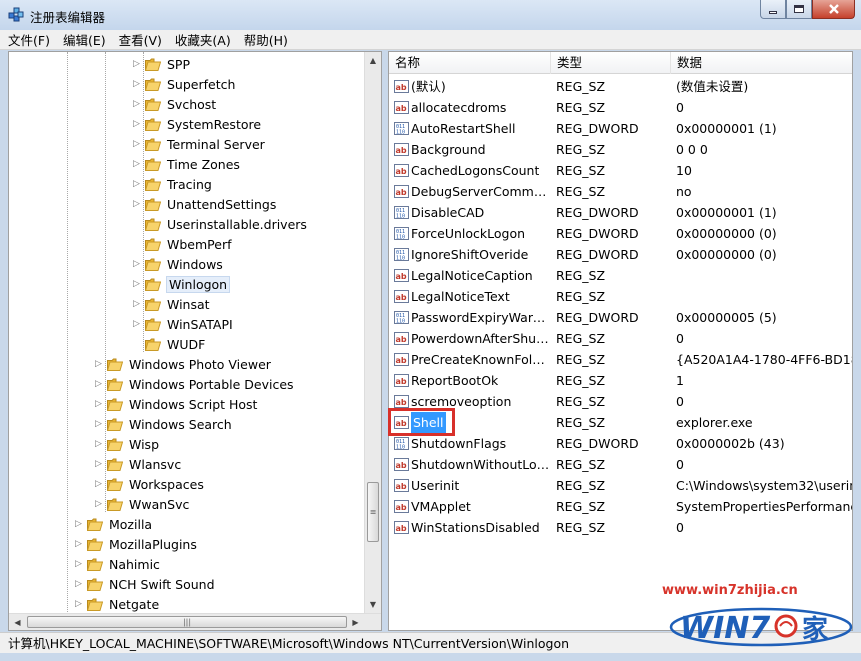 The width and height of the screenshot is (861, 661). I want to click on scroll-thumb: ≡, so click(373, 512).